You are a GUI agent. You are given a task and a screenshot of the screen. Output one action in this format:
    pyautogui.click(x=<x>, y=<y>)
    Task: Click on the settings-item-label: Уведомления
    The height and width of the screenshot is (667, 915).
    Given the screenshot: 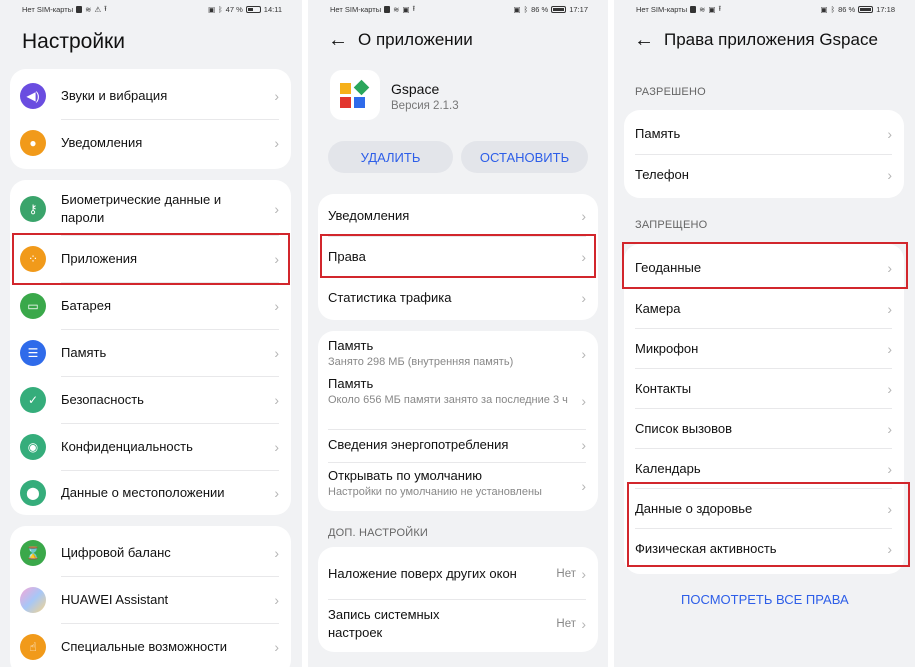 What is the action you would take?
    pyautogui.click(x=102, y=143)
    